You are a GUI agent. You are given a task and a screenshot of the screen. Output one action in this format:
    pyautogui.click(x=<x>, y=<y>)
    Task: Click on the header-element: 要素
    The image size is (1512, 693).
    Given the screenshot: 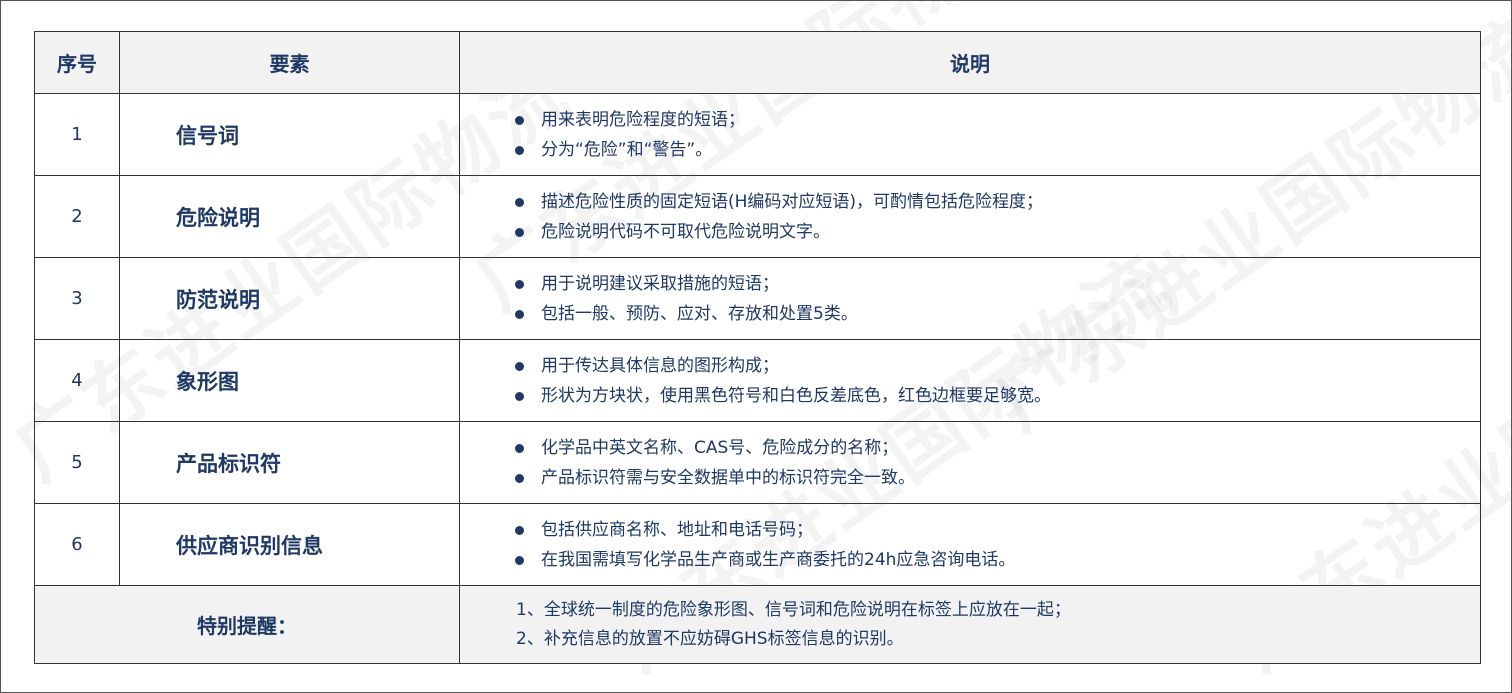 What is the action you would take?
    pyautogui.click(x=289, y=62)
    